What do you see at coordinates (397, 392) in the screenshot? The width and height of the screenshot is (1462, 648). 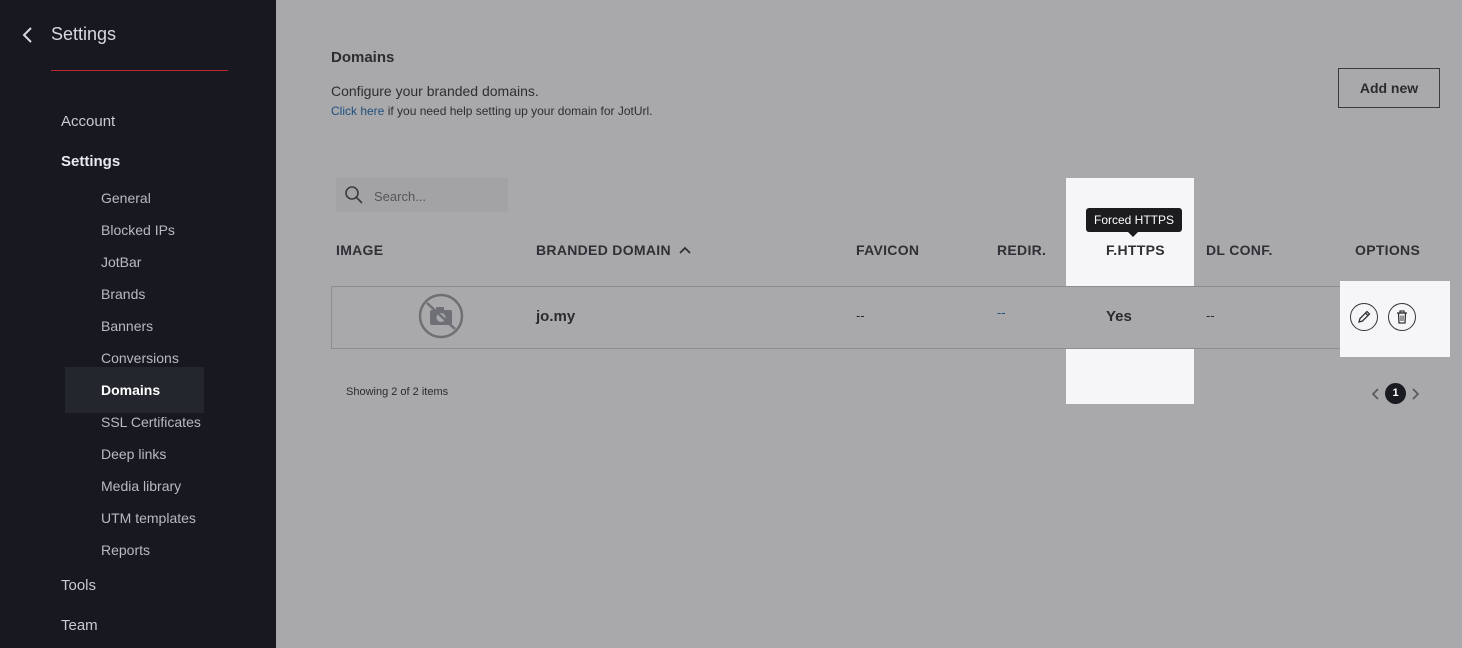 I see `showing-count: Showing 2 of 2 items` at bounding box center [397, 392].